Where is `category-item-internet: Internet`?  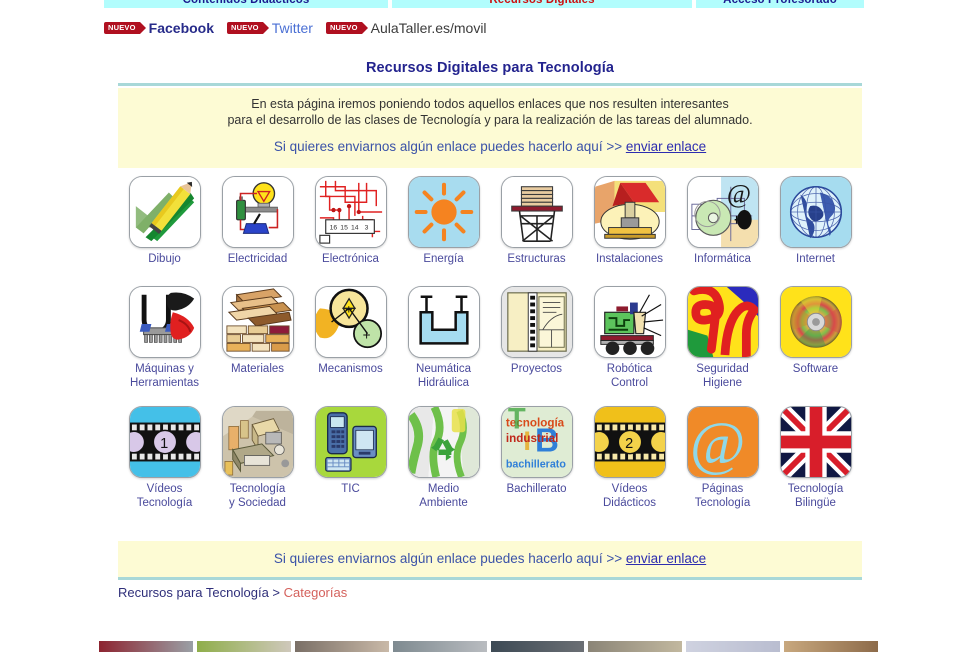
category-item-internet: Internet is located at coordinates (815, 231).